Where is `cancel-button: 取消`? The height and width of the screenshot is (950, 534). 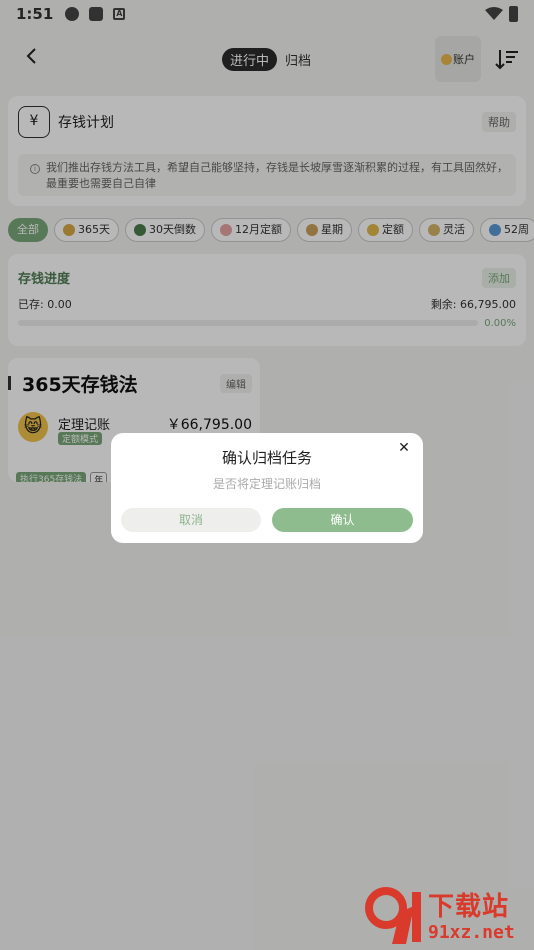
cancel-button: 取消 is located at coordinates (191, 520).